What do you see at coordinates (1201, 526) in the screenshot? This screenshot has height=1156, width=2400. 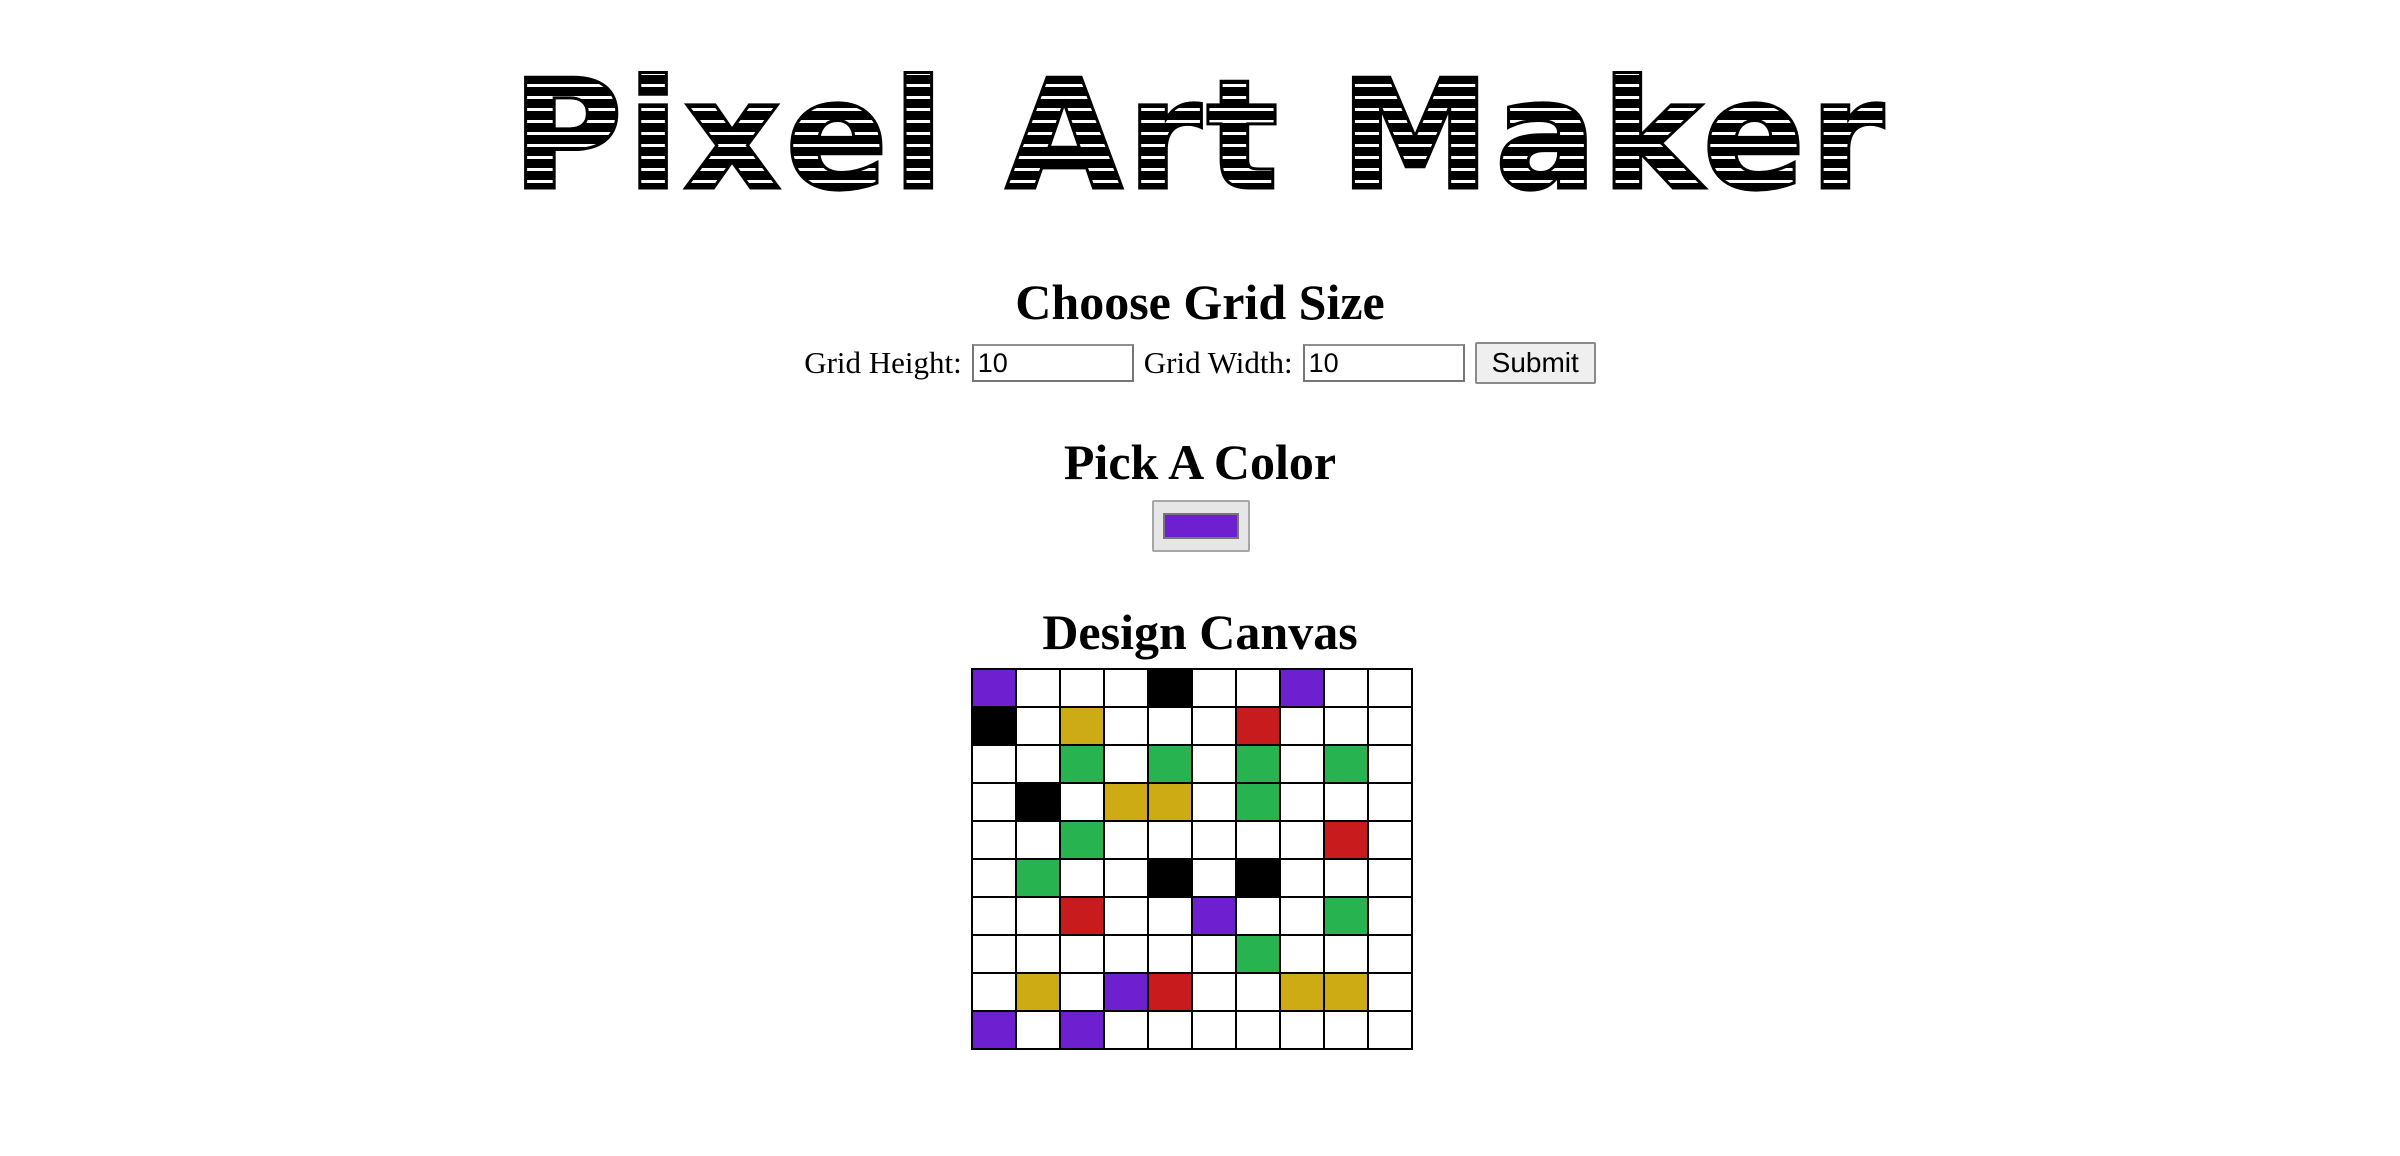 I see `color-picker` at bounding box center [1201, 526].